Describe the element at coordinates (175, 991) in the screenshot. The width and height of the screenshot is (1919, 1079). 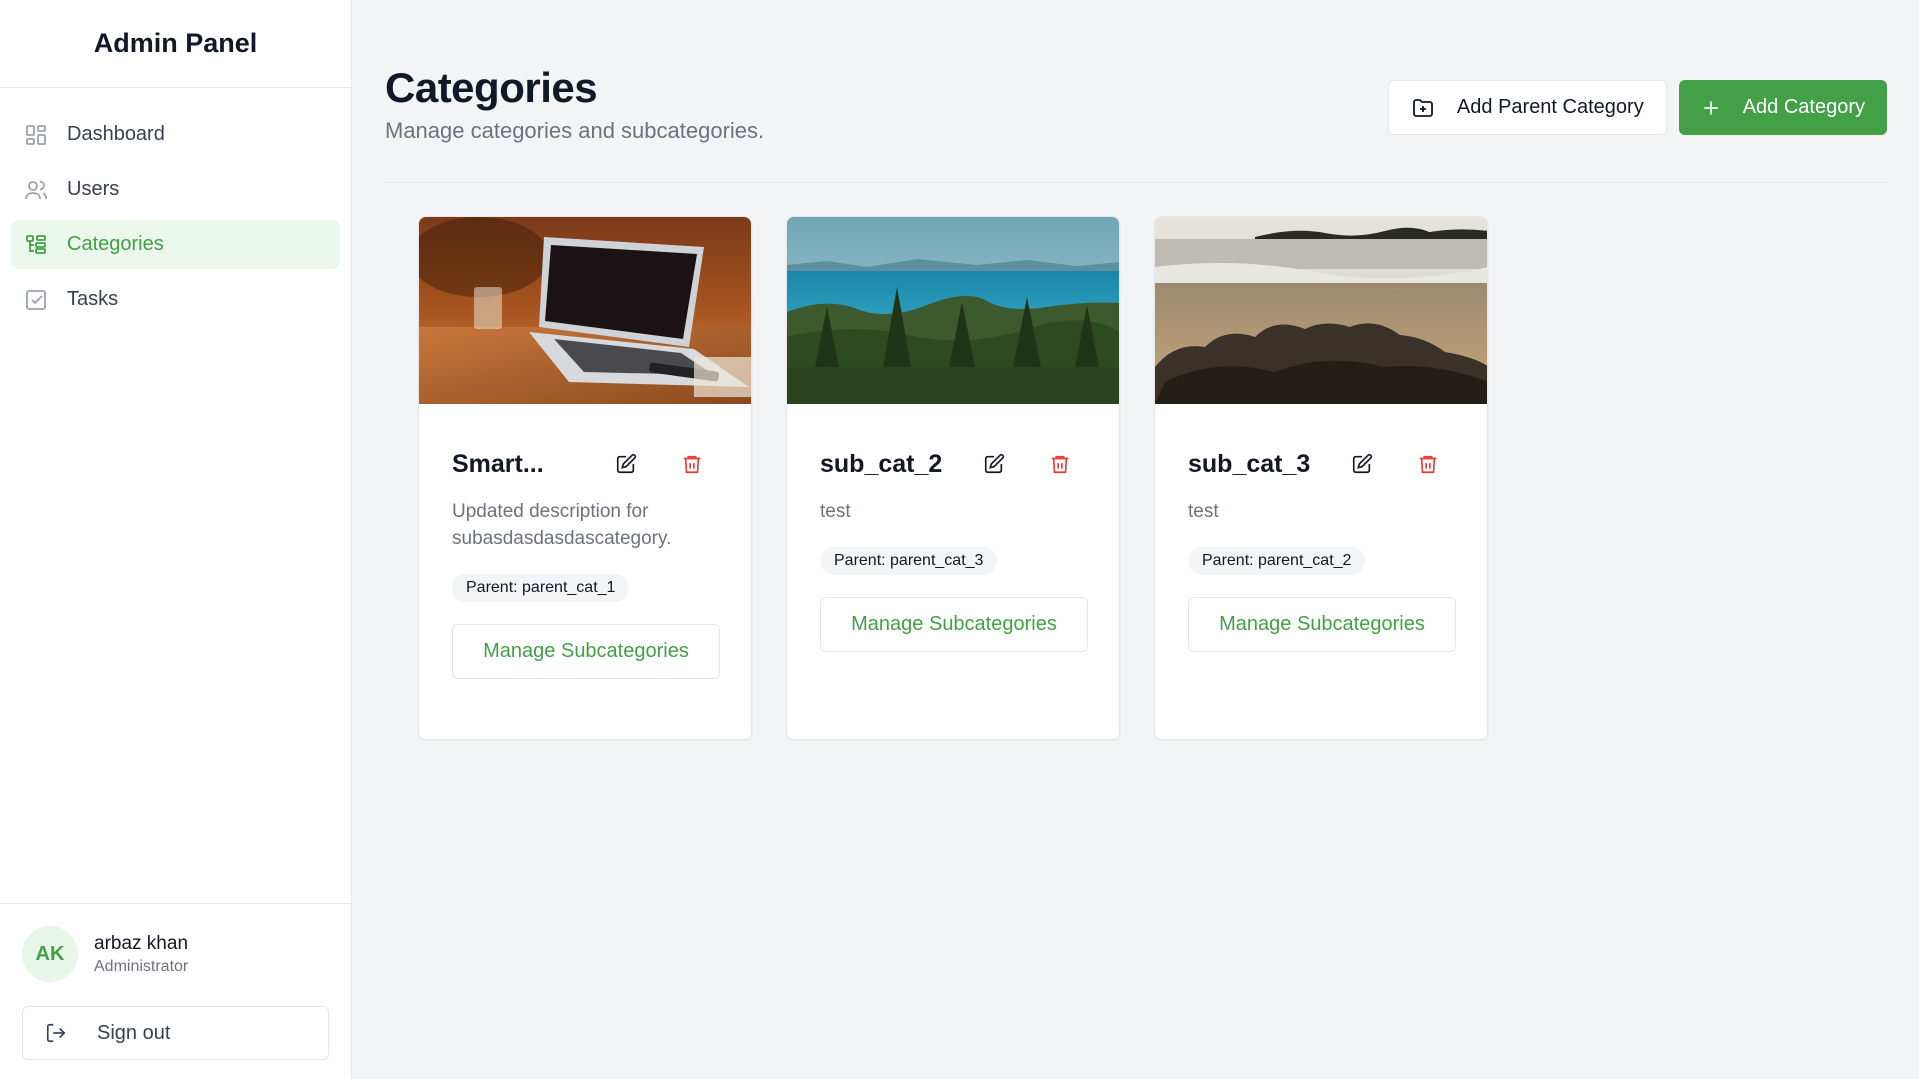
I see `sidebar-footer: AK arbaz khan Administrator Sign out` at that location.